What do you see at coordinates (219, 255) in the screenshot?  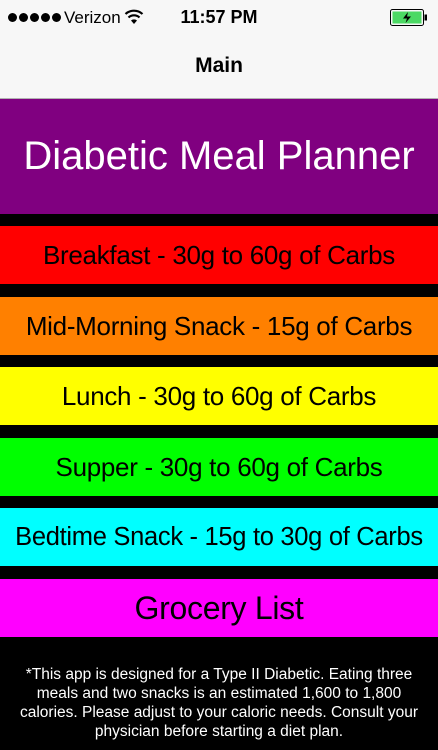 I see `breakfast-button: Breakfast - 30g to 60g of Carbs` at bounding box center [219, 255].